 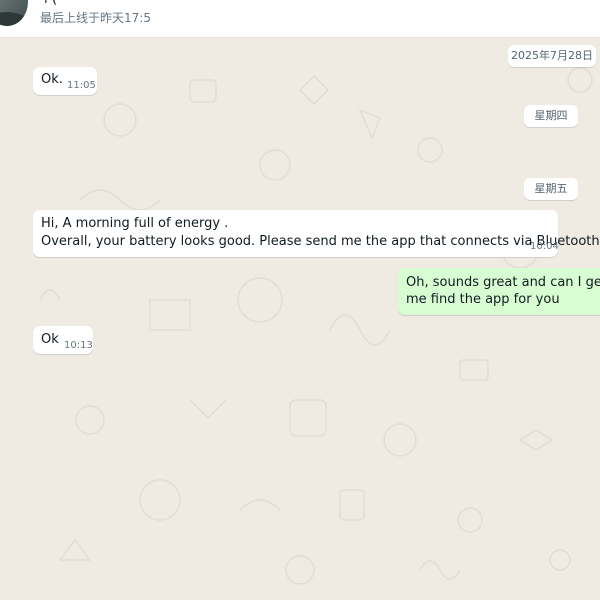 What do you see at coordinates (135, 223) in the screenshot?
I see `message-text-line: Hi, A morning full of energy .` at bounding box center [135, 223].